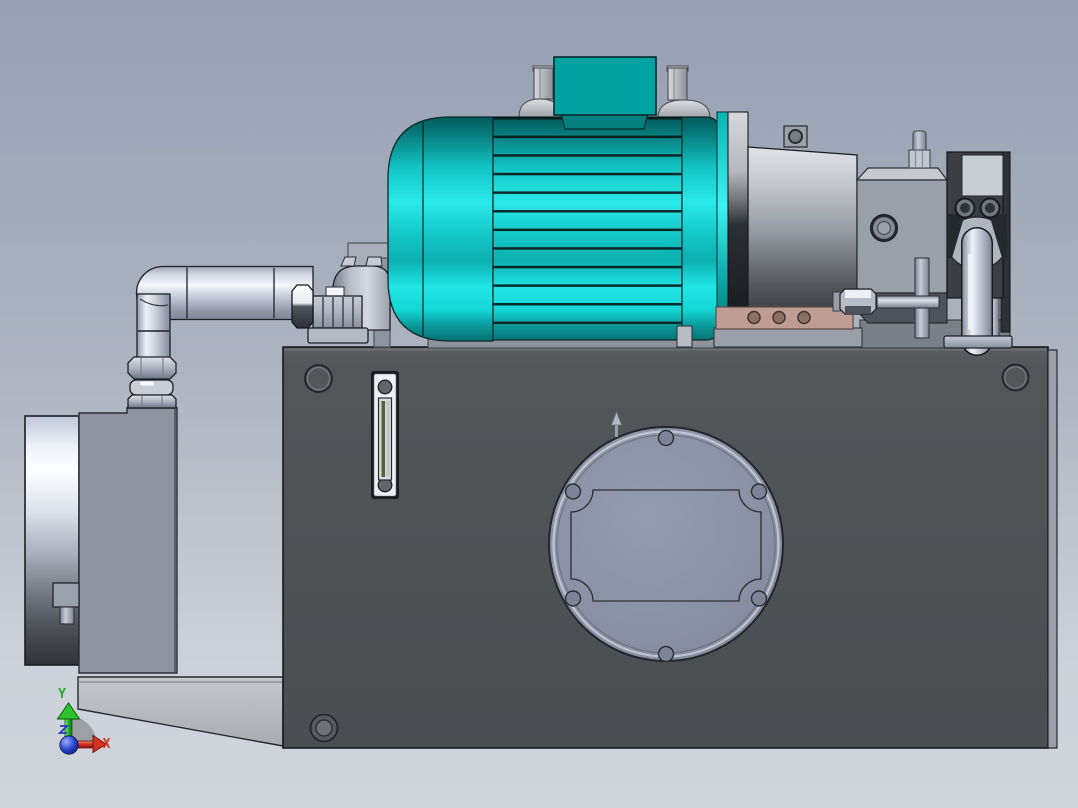 Image resolution: width=1078 pixels, height=808 pixels. I want to click on x-axis-arrow, so click(85, 744).